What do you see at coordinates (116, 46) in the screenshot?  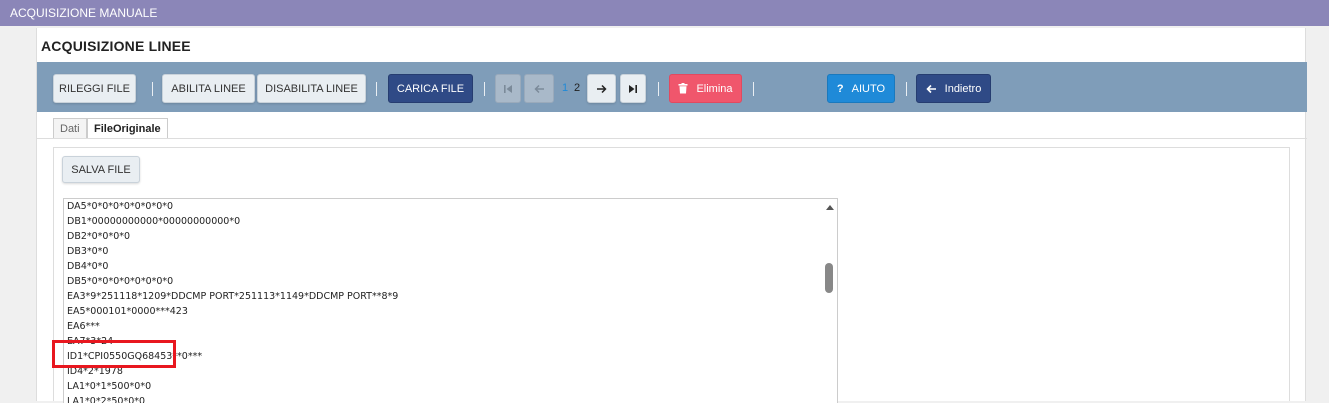 I see `page-title: ACQUISIZIONE LINEE` at bounding box center [116, 46].